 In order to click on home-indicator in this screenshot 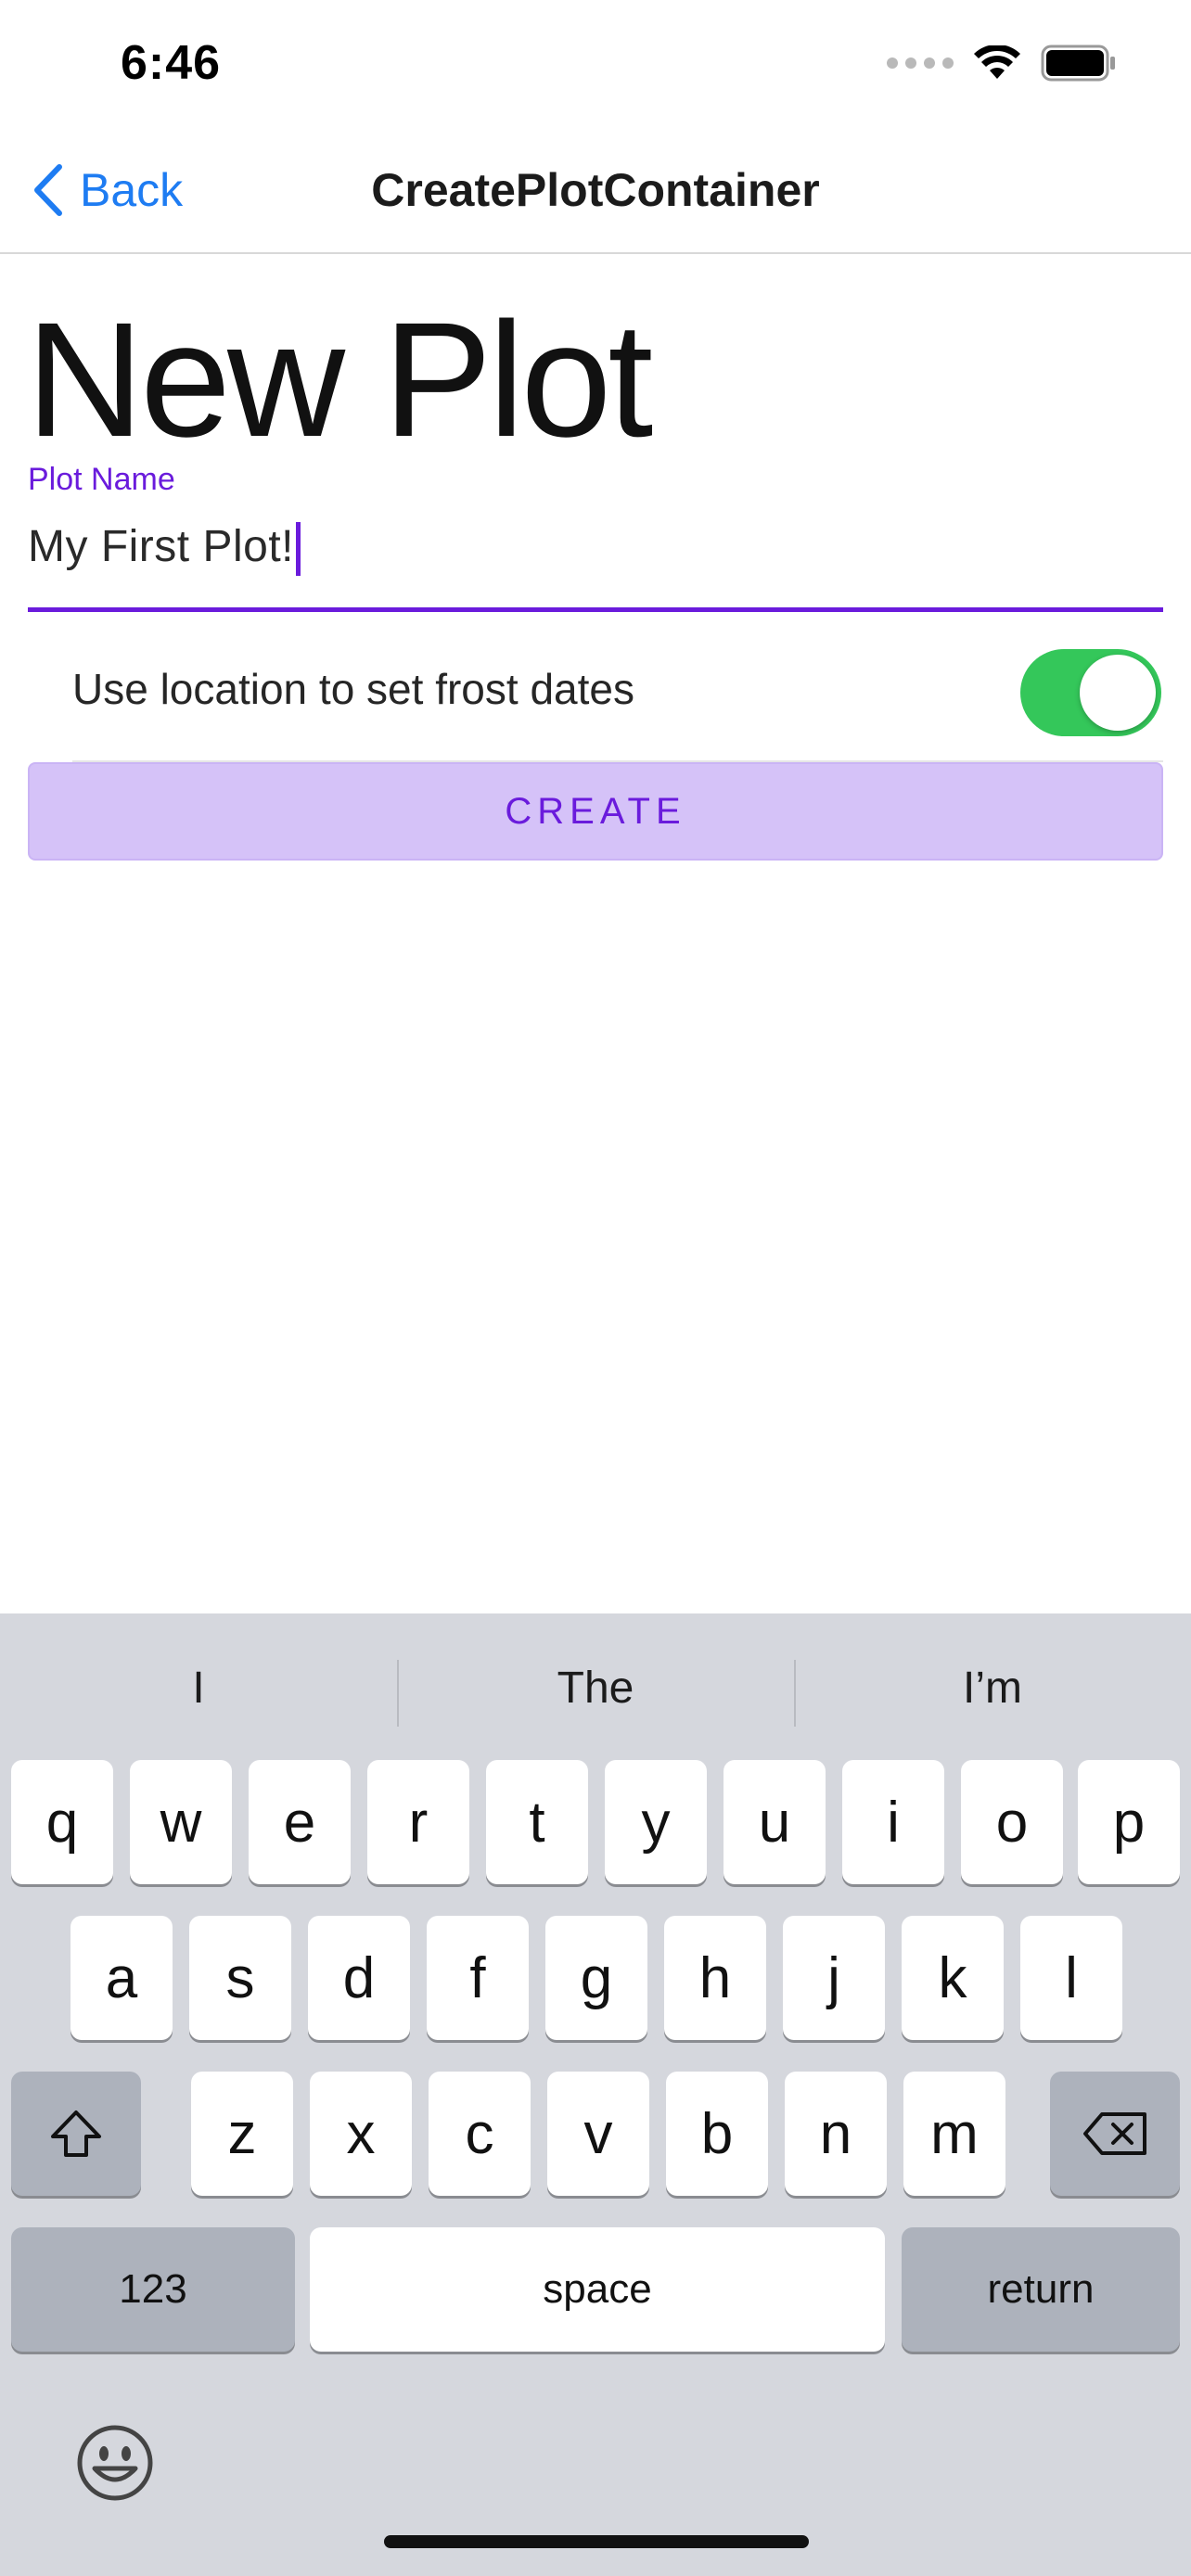, I will do `click(597, 2541)`.